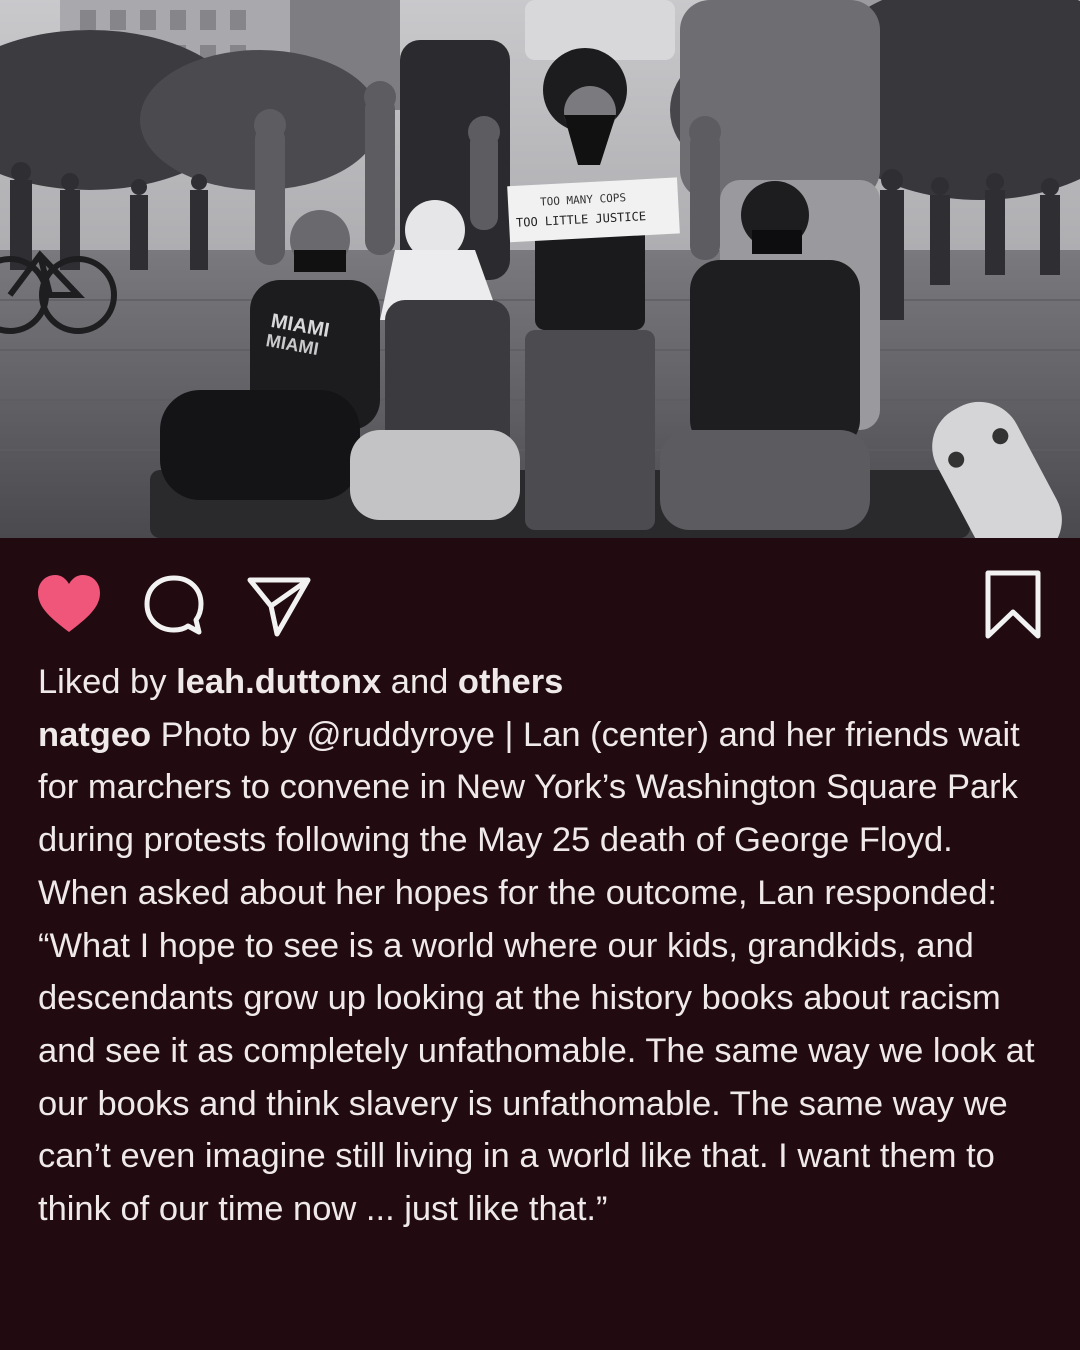 The height and width of the screenshot is (1350, 1080). What do you see at coordinates (278, 682) in the screenshot?
I see `liked-by-username: leah.duttonx` at bounding box center [278, 682].